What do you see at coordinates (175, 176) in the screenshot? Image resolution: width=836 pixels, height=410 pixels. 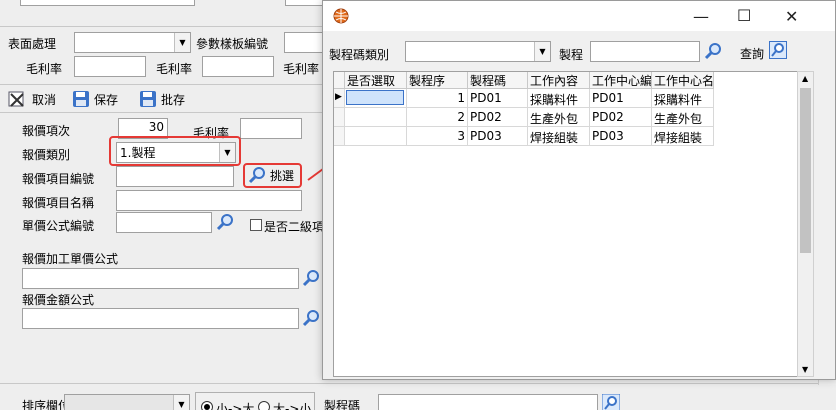 I see `item-code-input` at bounding box center [175, 176].